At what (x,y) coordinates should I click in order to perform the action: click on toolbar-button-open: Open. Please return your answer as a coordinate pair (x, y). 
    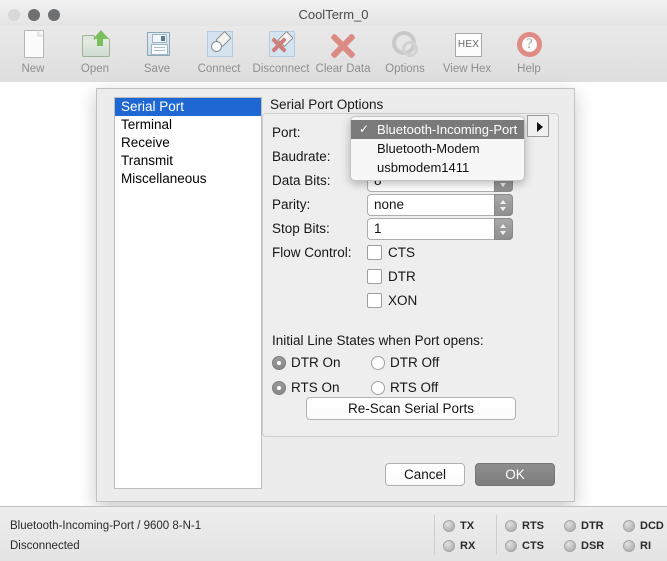
    Looking at the image, I should click on (95, 52).